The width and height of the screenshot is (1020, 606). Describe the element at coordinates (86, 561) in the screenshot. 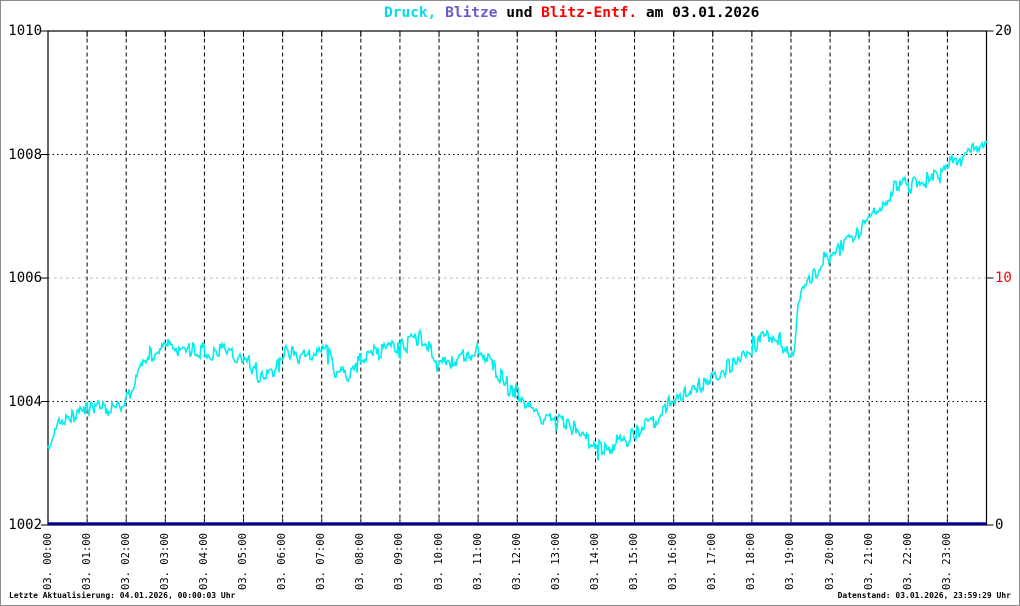

I see `x-axis-tick-label: 03. 01:00` at that location.